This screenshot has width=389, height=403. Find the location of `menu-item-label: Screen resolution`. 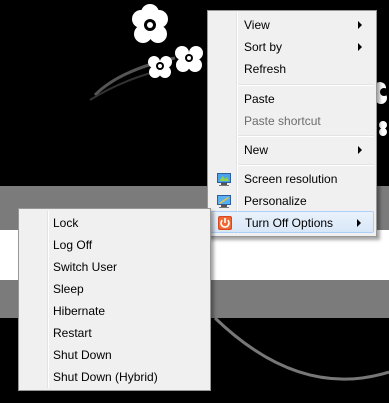

menu-item-label: Screen resolution is located at coordinates (291, 179).